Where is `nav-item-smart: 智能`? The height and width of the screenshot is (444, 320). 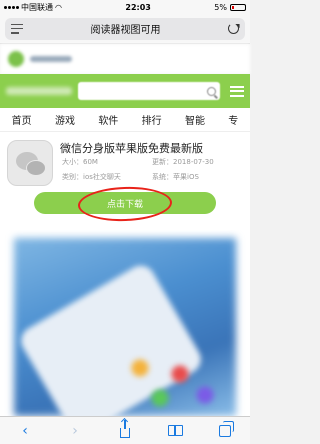 nav-item-smart: 智能 is located at coordinates (195, 119).